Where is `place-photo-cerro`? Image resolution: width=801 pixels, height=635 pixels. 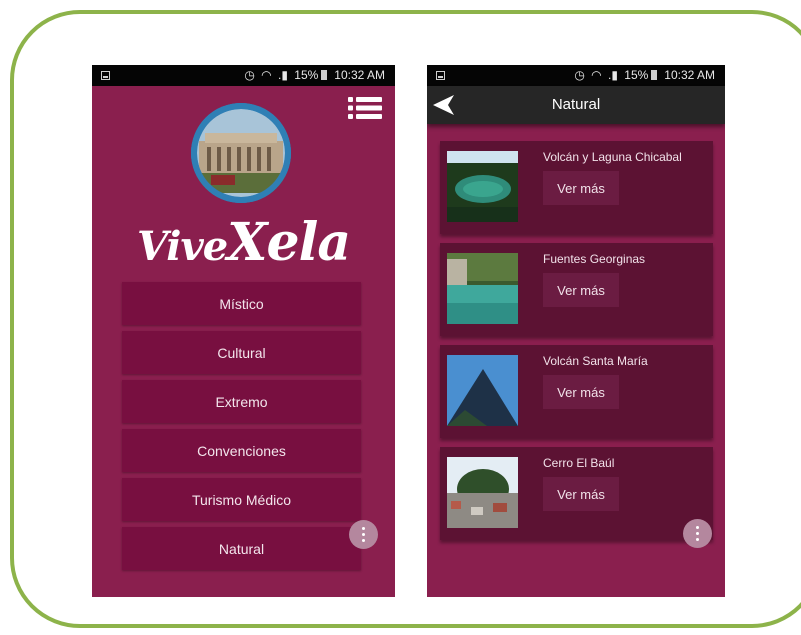 place-photo-cerro is located at coordinates (482, 492).